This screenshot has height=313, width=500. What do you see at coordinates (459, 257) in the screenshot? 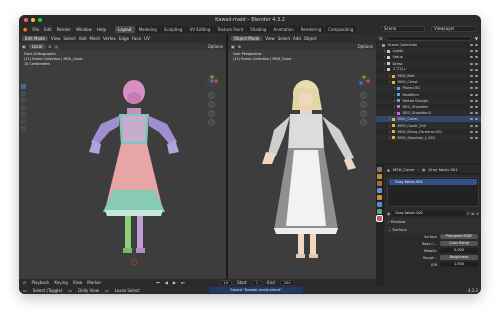
I see `roughness-field: Roughness` at bounding box center [459, 257].